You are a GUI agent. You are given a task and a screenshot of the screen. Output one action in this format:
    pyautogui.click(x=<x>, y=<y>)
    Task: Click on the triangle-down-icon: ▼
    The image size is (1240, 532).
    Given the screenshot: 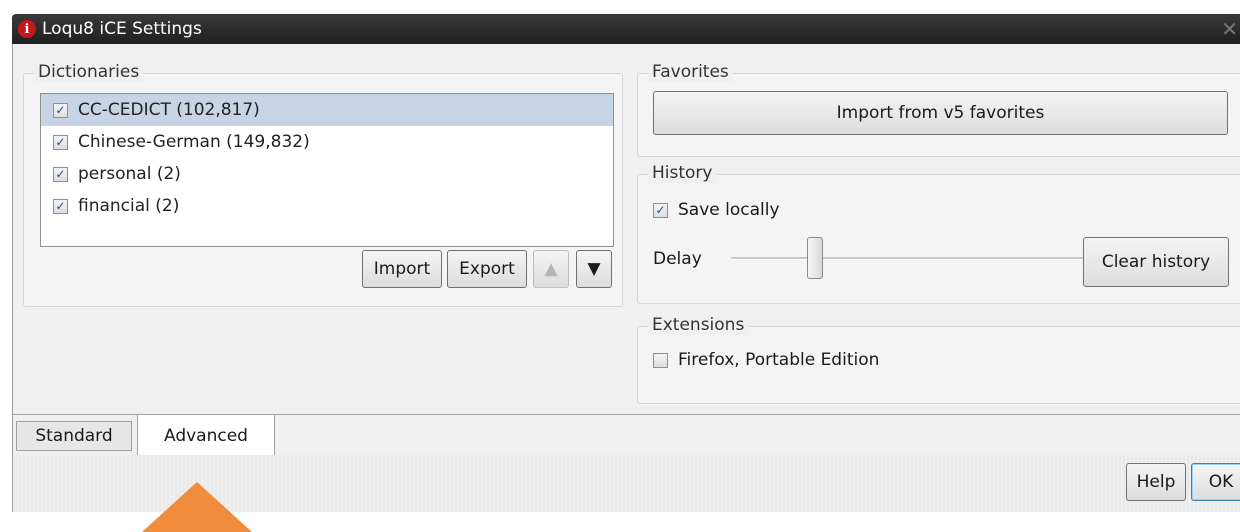 What is the action you would take?
    pyautogui.click(x=594, y=269)
    